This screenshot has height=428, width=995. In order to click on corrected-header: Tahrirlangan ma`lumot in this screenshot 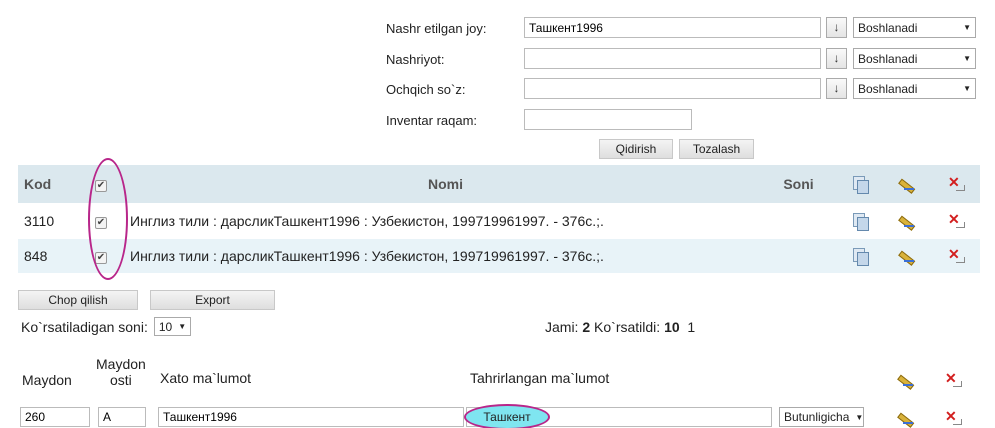, I will do `click(540, 378)`.